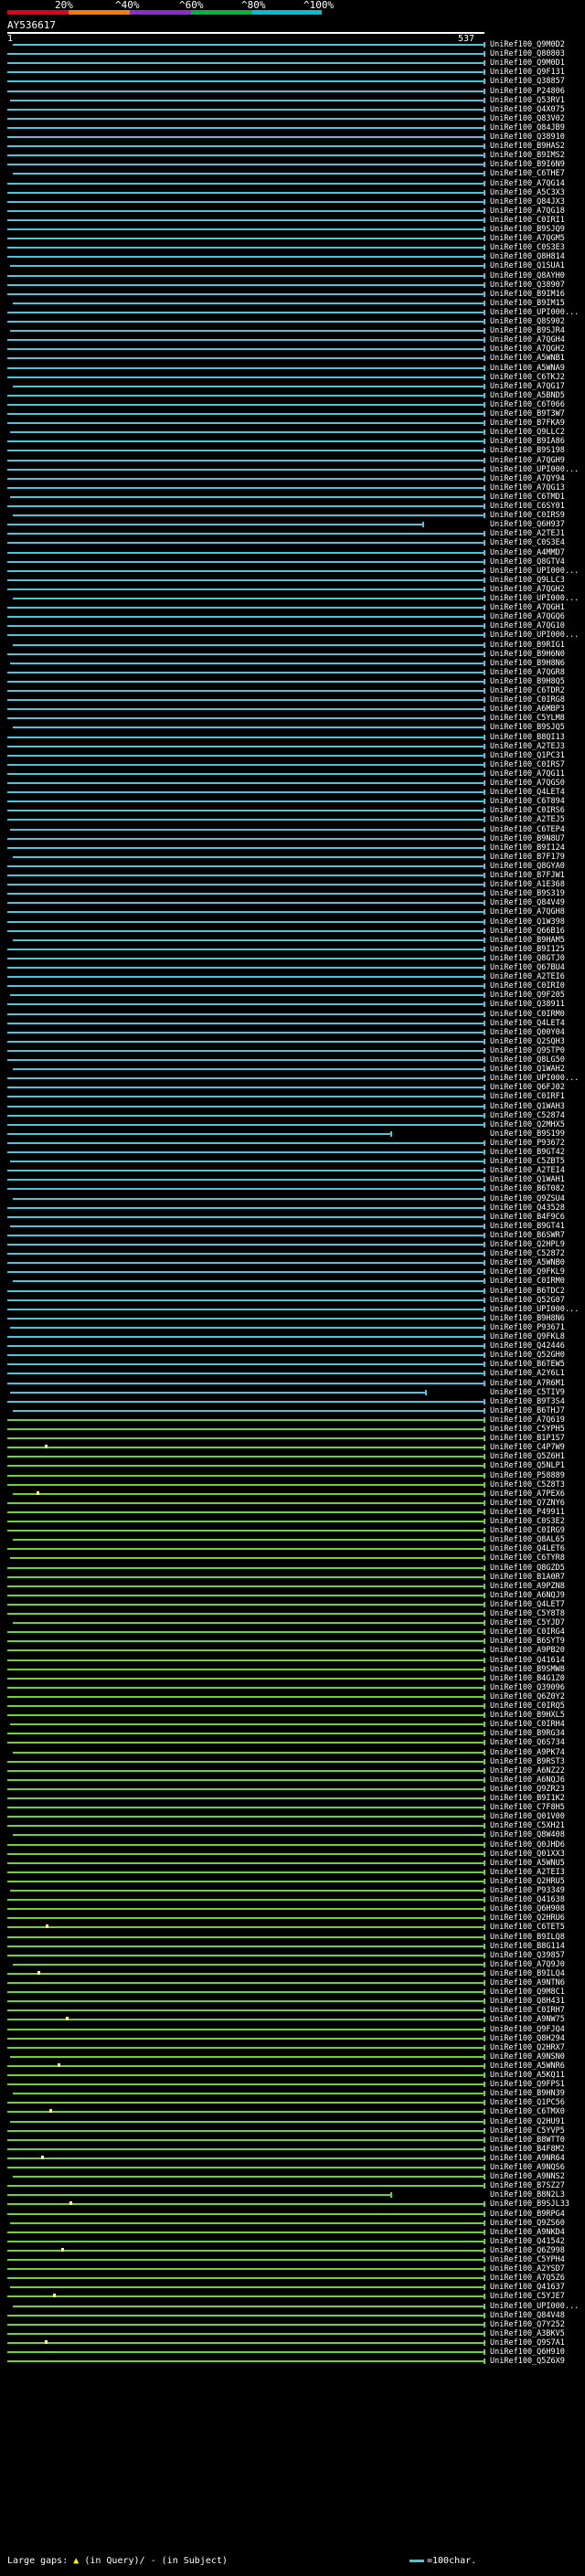 The height and width of the screenshot is (2576, 585). Describe the element at coordinates (528, 1632) in the screenshot. I see `hit-accession-link: UniRef100_C0IRG4` at that location.